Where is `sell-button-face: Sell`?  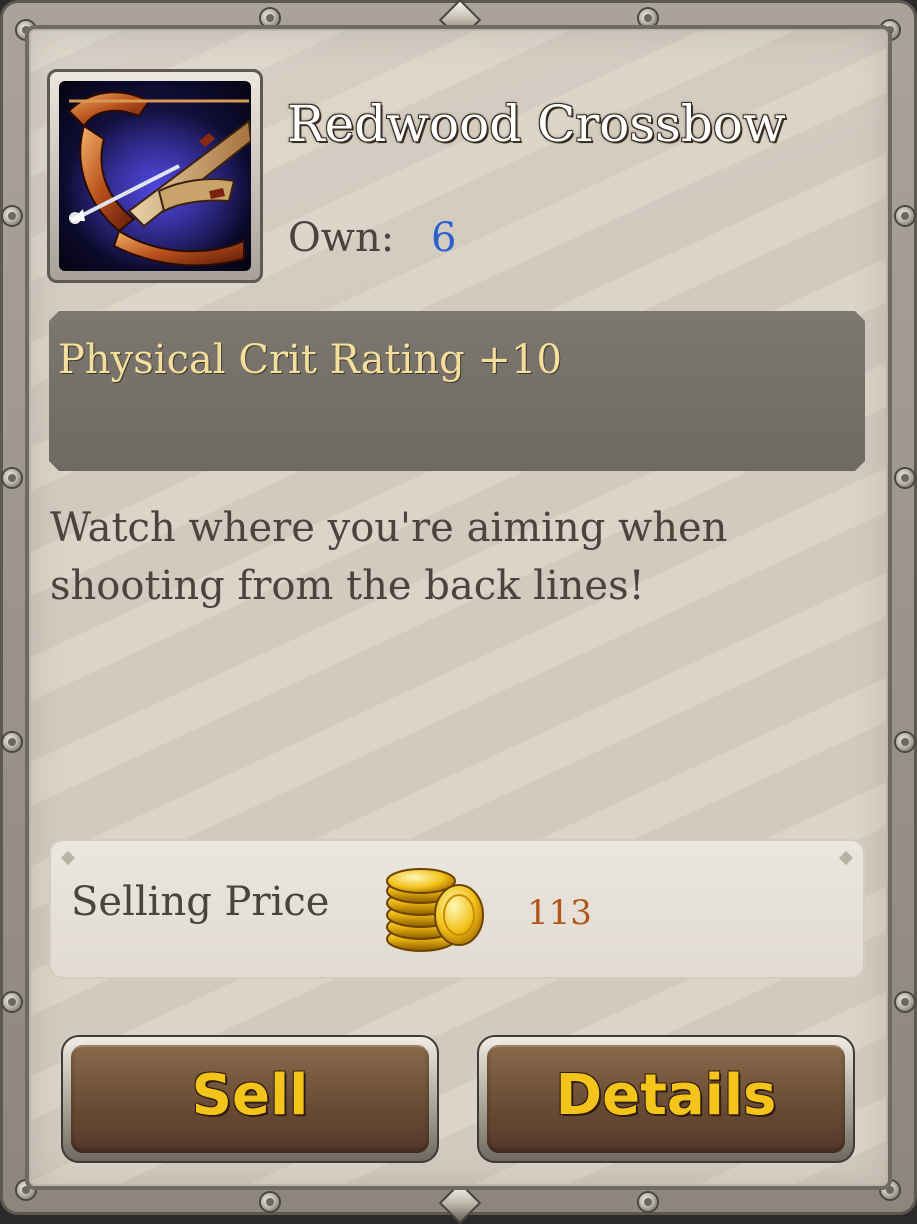
sell-button-face: Sell is located at coordinates (250, 1099).